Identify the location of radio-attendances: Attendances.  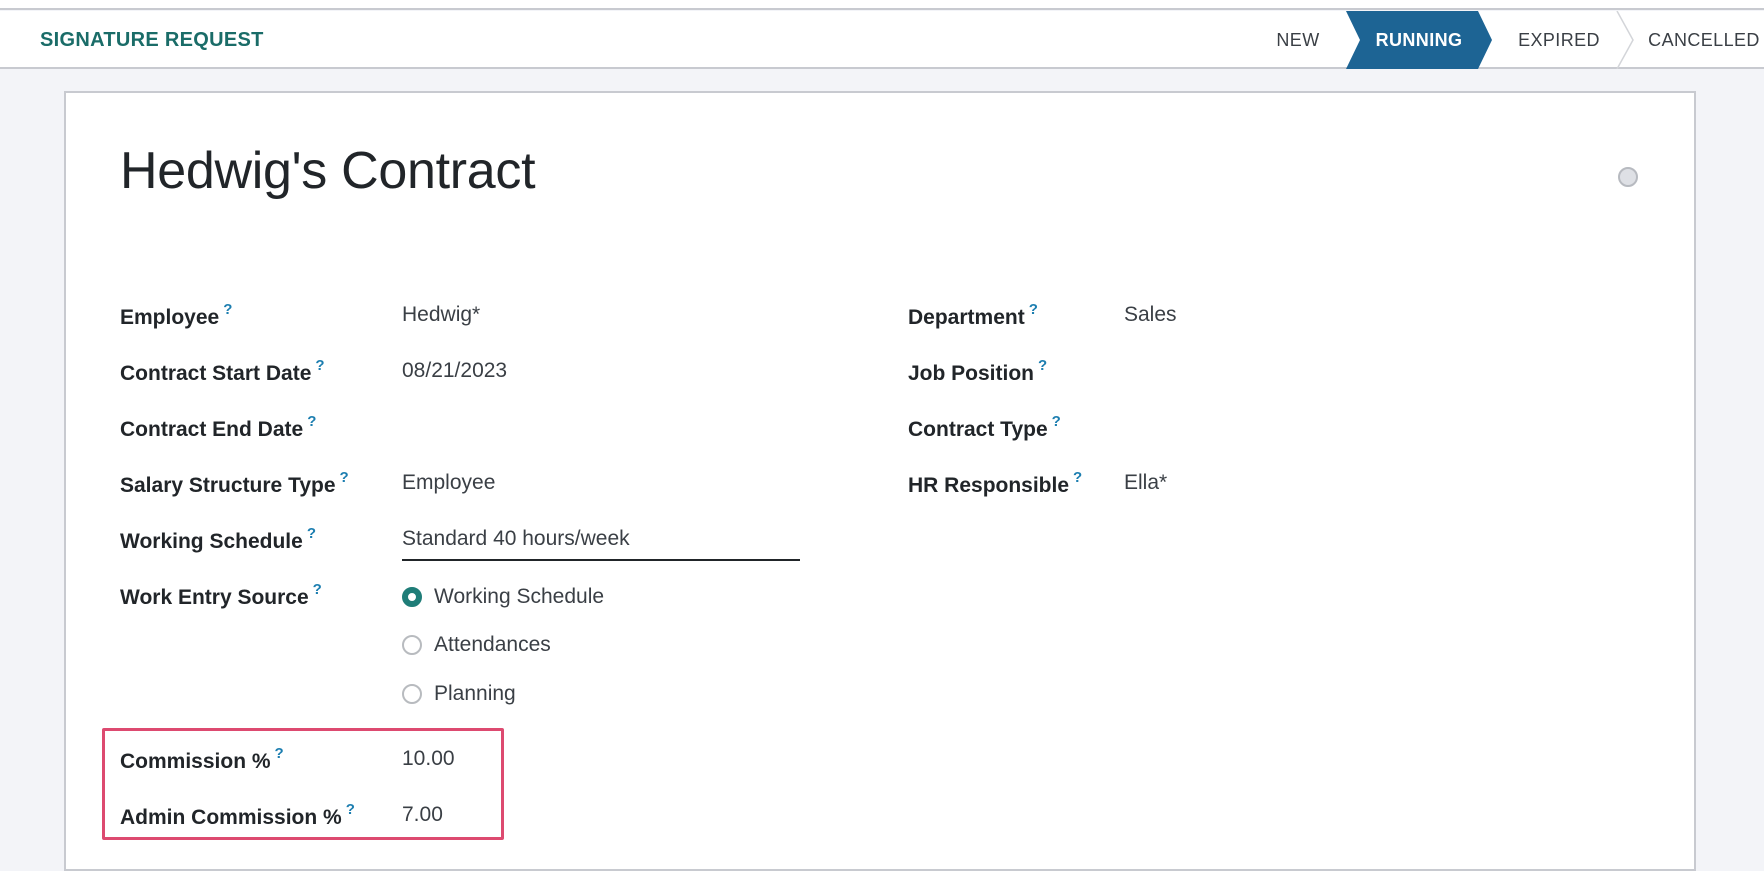
(476, 645).